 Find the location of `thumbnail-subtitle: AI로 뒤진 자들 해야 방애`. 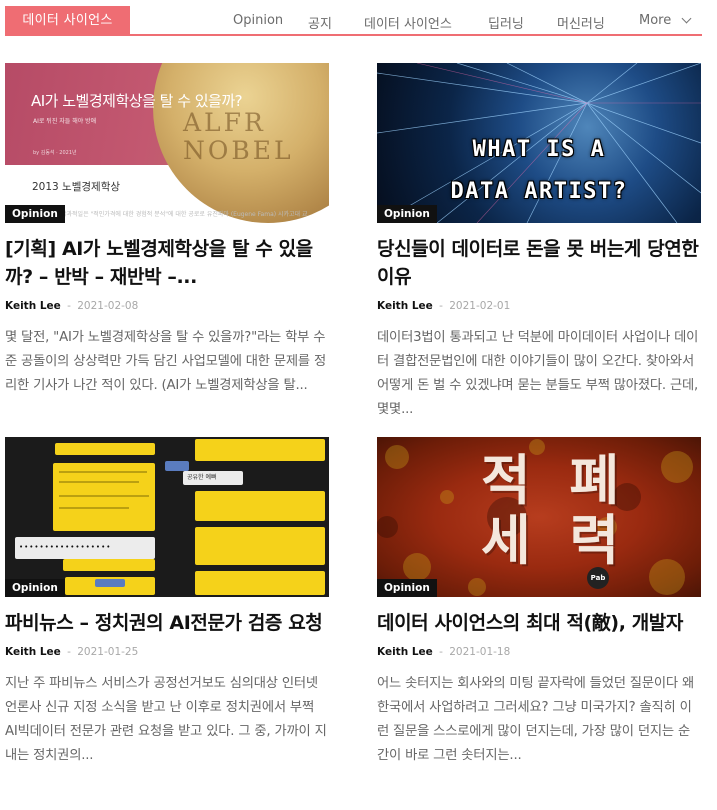

thumbnail-subtitle: AI로 뒤진 자들 해야 방애 is located at coordinates (65, 121).